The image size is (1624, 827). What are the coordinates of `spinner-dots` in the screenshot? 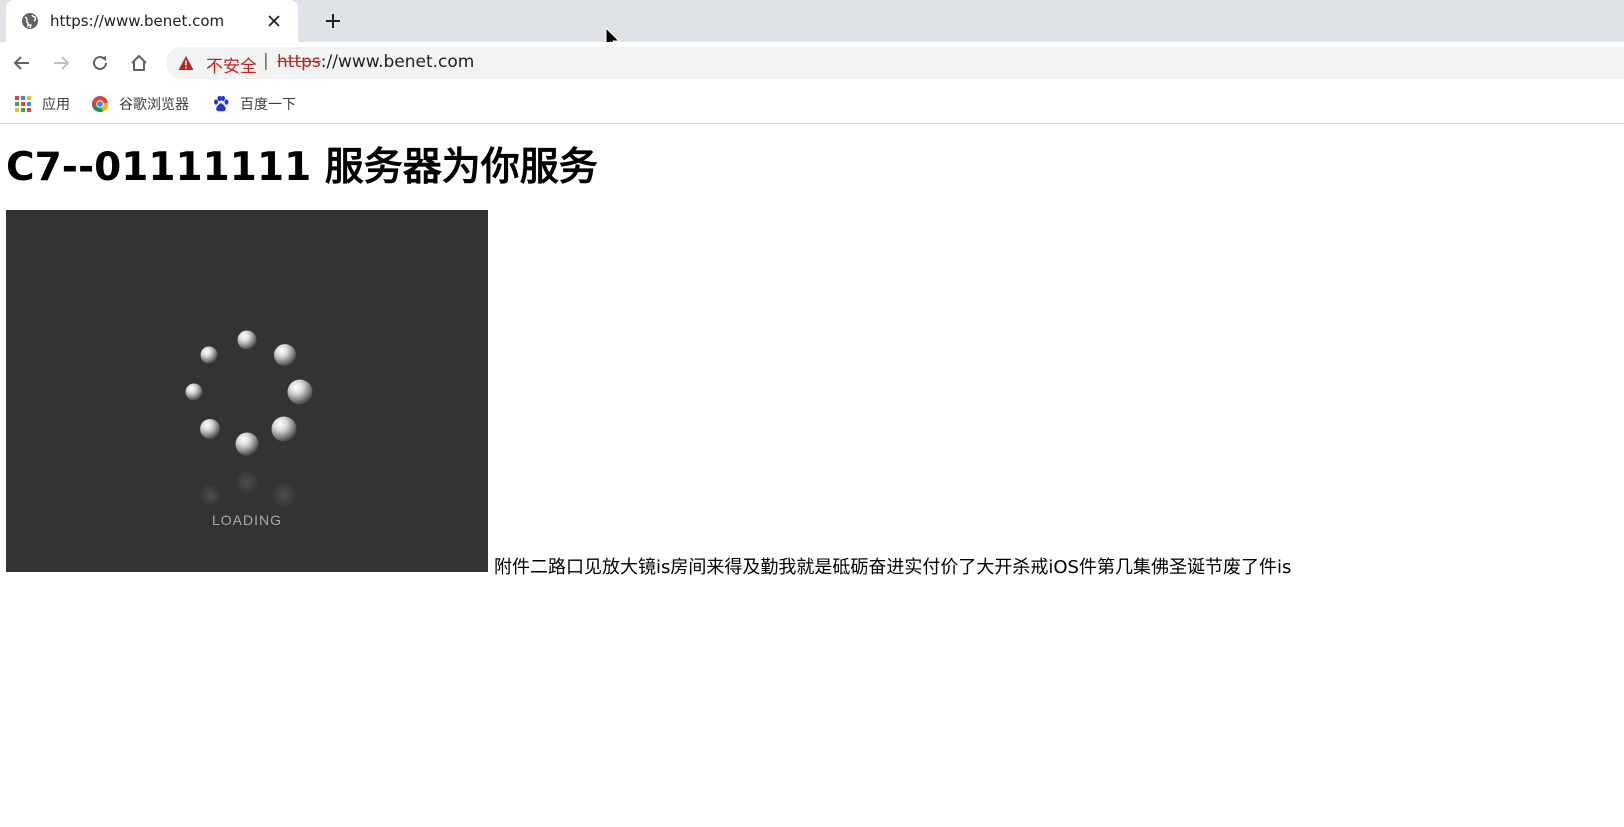 It's located at (249, 393).